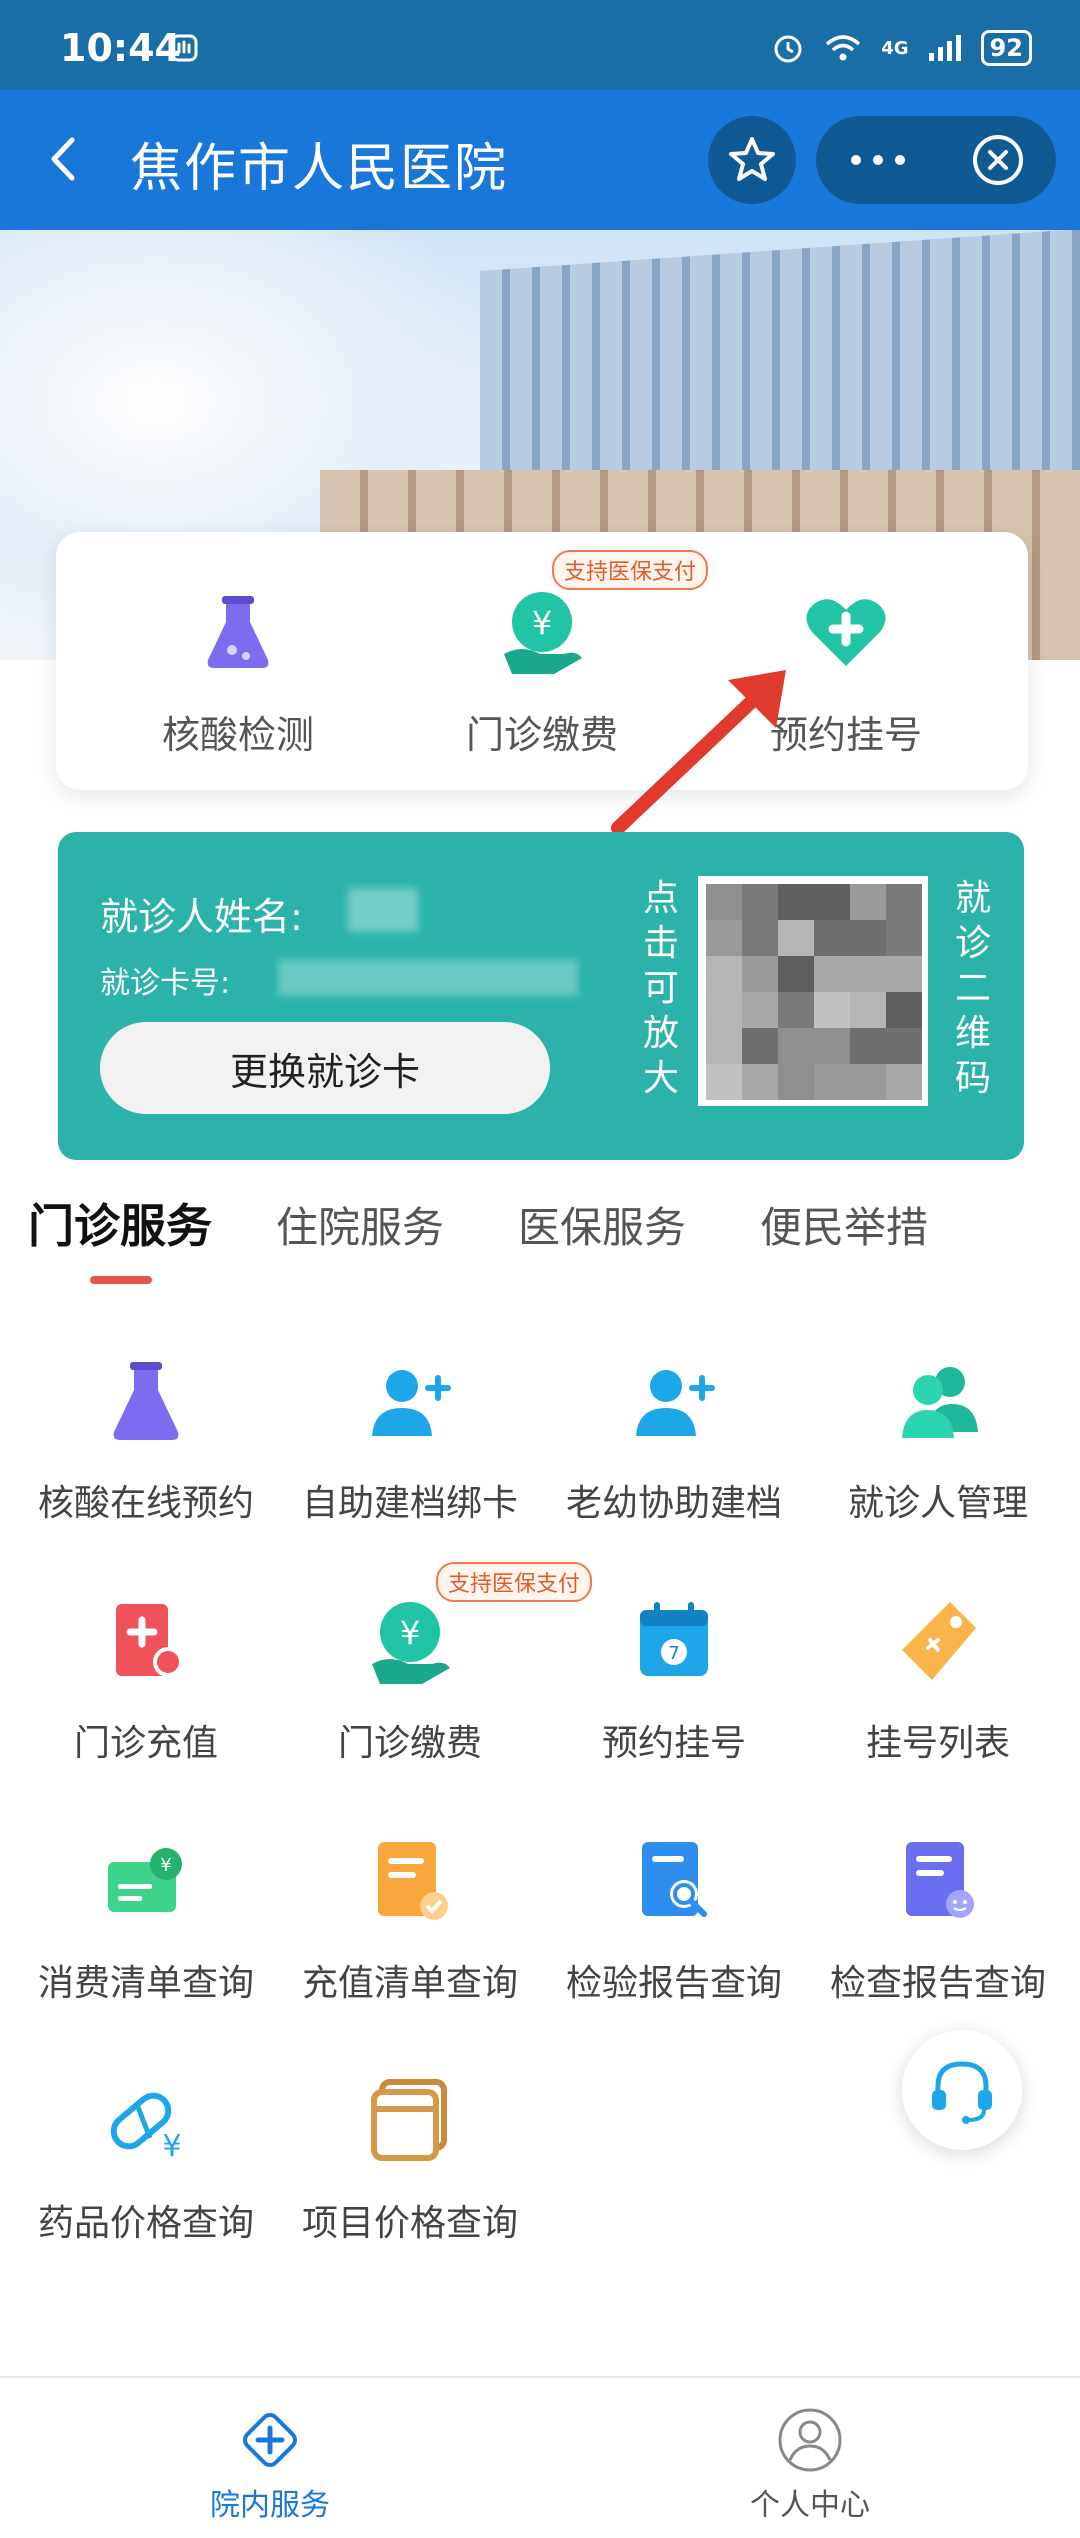 Image resolution: width=1080 pixels, height=2538 pixels. I want to click on tab-convenience: 便民举措, so click(844, 1224).